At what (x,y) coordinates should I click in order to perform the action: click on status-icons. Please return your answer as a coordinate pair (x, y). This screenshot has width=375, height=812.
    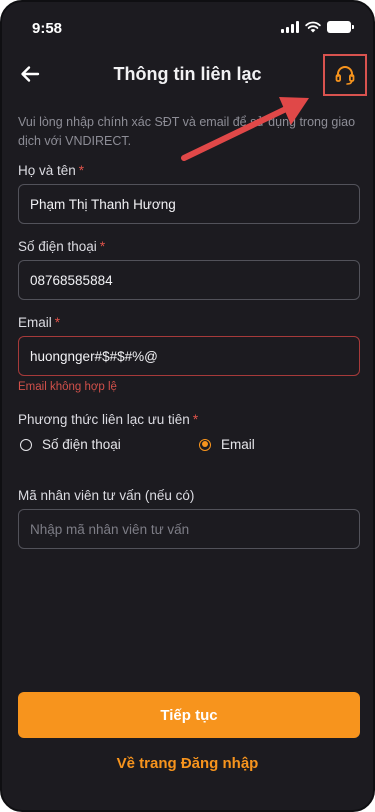
    Looking at the image, I should click on (317, 27).